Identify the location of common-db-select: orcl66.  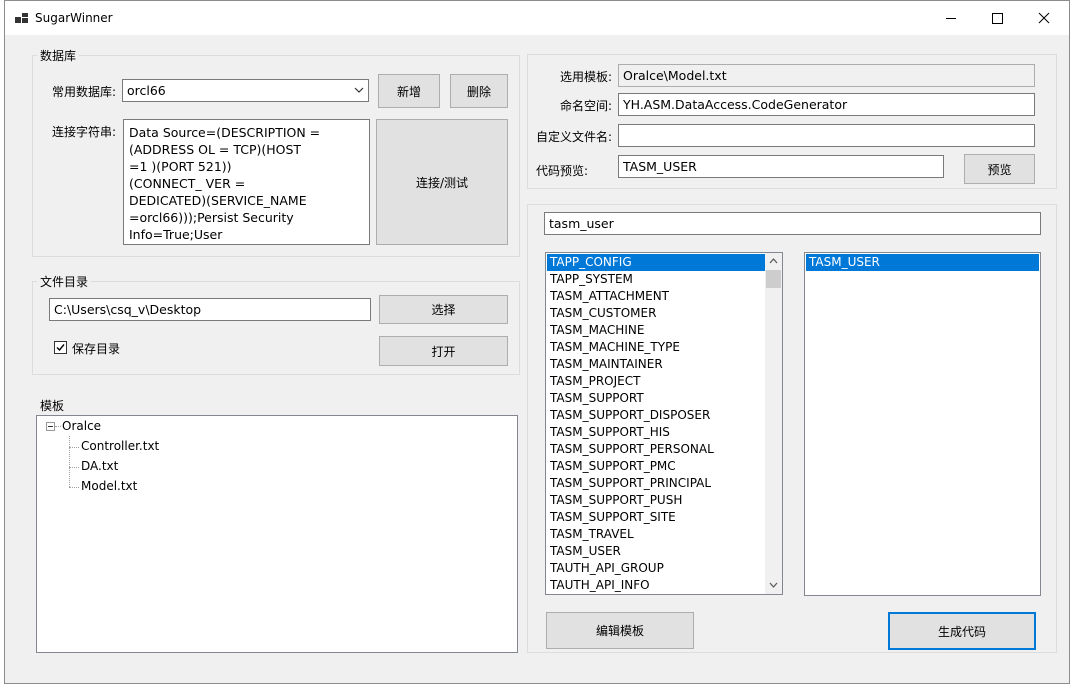
(245, 90).